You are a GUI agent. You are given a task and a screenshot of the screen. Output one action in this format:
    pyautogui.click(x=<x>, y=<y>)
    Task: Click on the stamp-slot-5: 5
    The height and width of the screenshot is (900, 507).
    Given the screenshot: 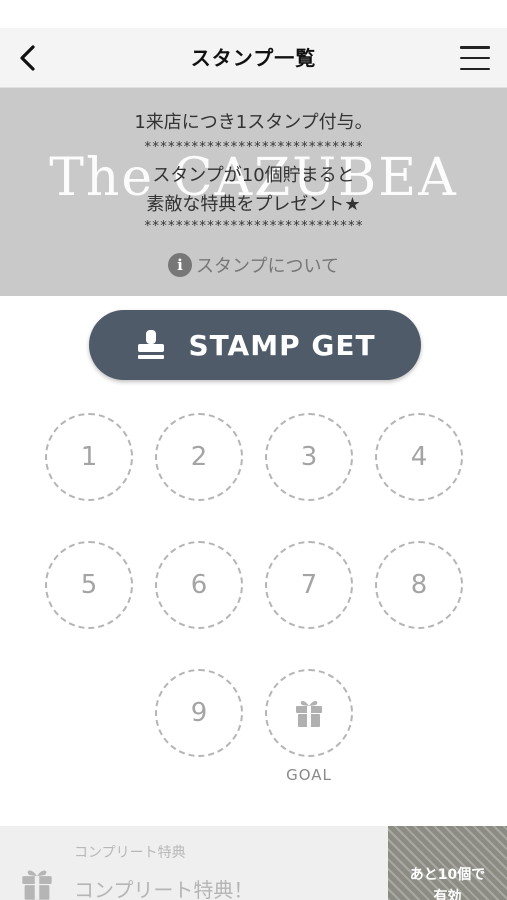 What is the action you would take?
    pyautogui.click(x=89, y=585)
    